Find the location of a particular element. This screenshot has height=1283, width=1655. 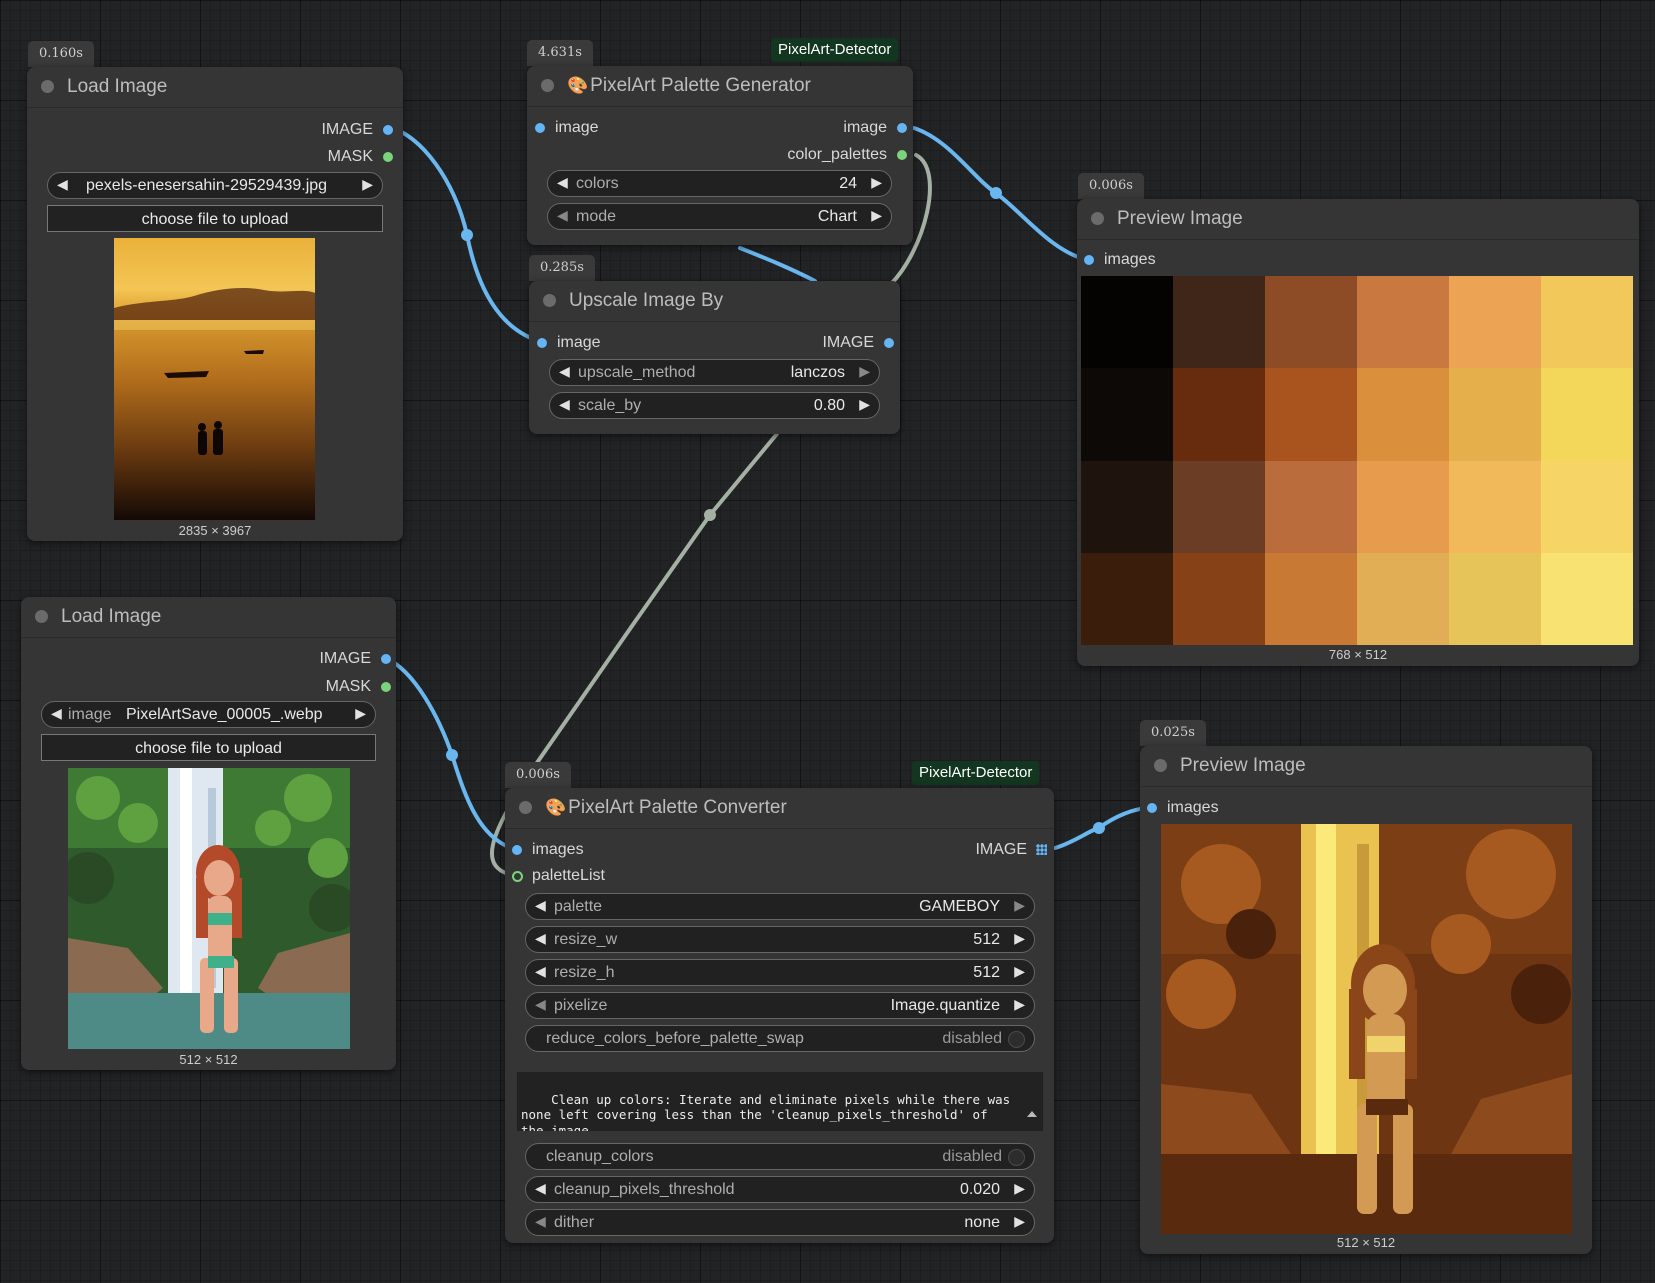

mode-combo-widget: ◀ mode Chart ▶ is located at coordinates (719, 216).